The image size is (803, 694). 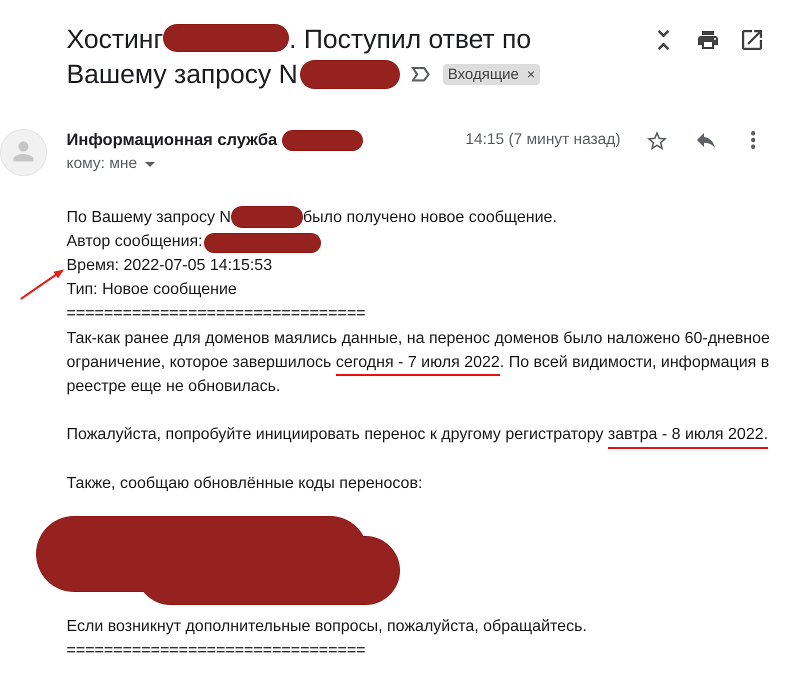 I want to click on timestamp: 14:15 (7 минут назад), so click(x=542, y=140).